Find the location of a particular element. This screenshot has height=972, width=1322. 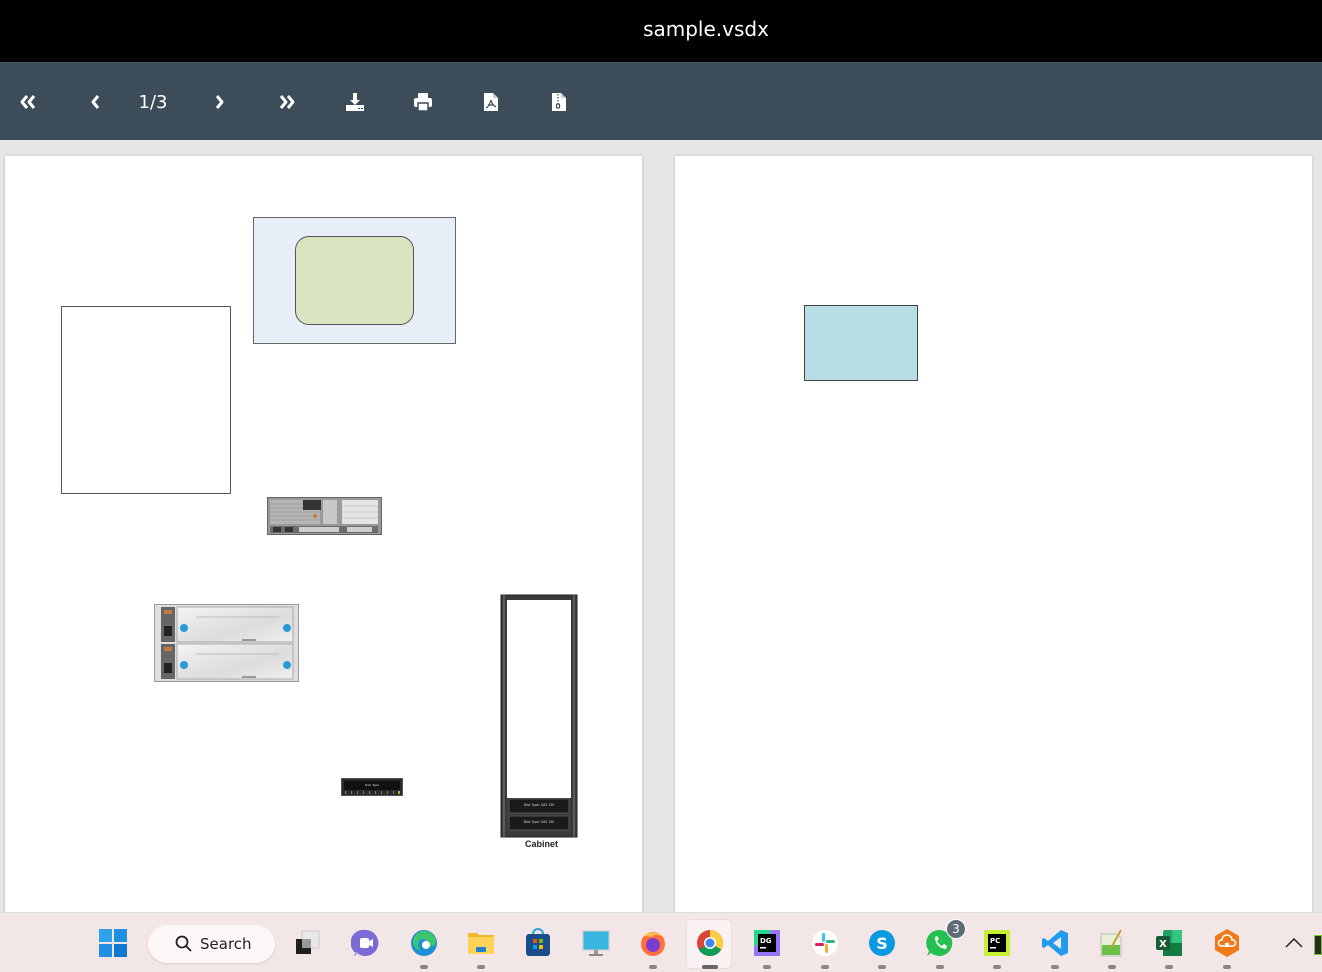

taskbar-app-firefox is located at coordinates (653, 948).